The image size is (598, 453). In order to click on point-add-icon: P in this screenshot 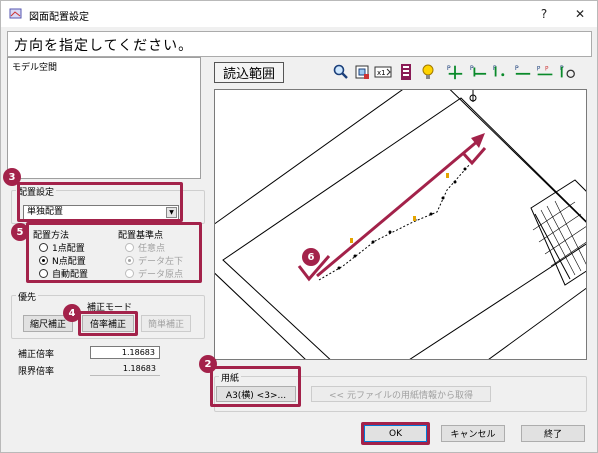, I will do `click(455, 72)`.